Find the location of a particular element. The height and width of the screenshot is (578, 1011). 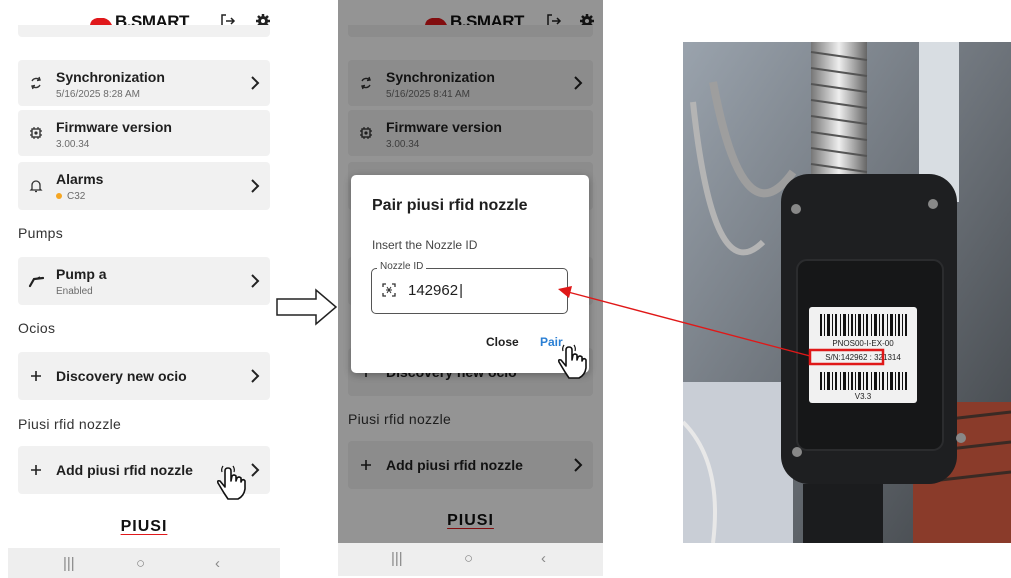

section-pumps: Pumps is located at coordinates (41, 233).